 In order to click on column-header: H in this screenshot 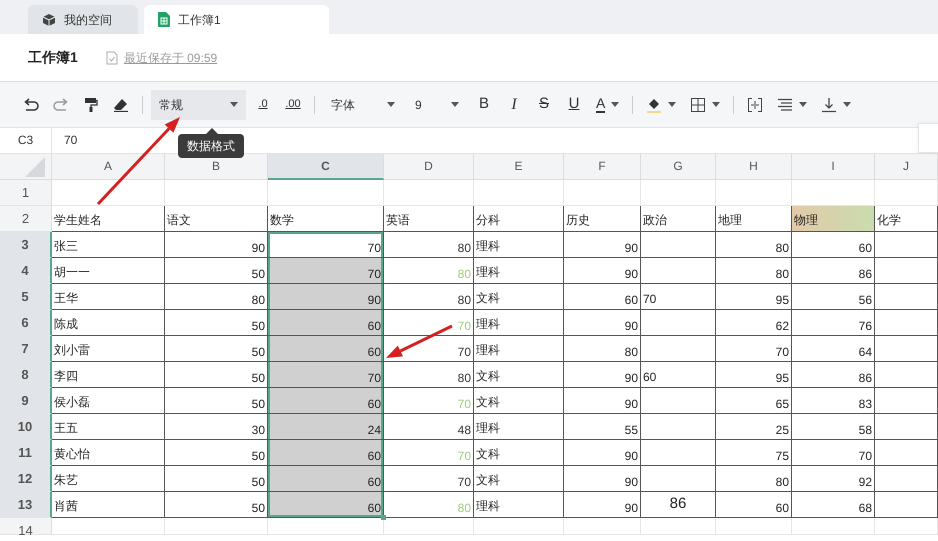, I will do `click(754, 167)`.